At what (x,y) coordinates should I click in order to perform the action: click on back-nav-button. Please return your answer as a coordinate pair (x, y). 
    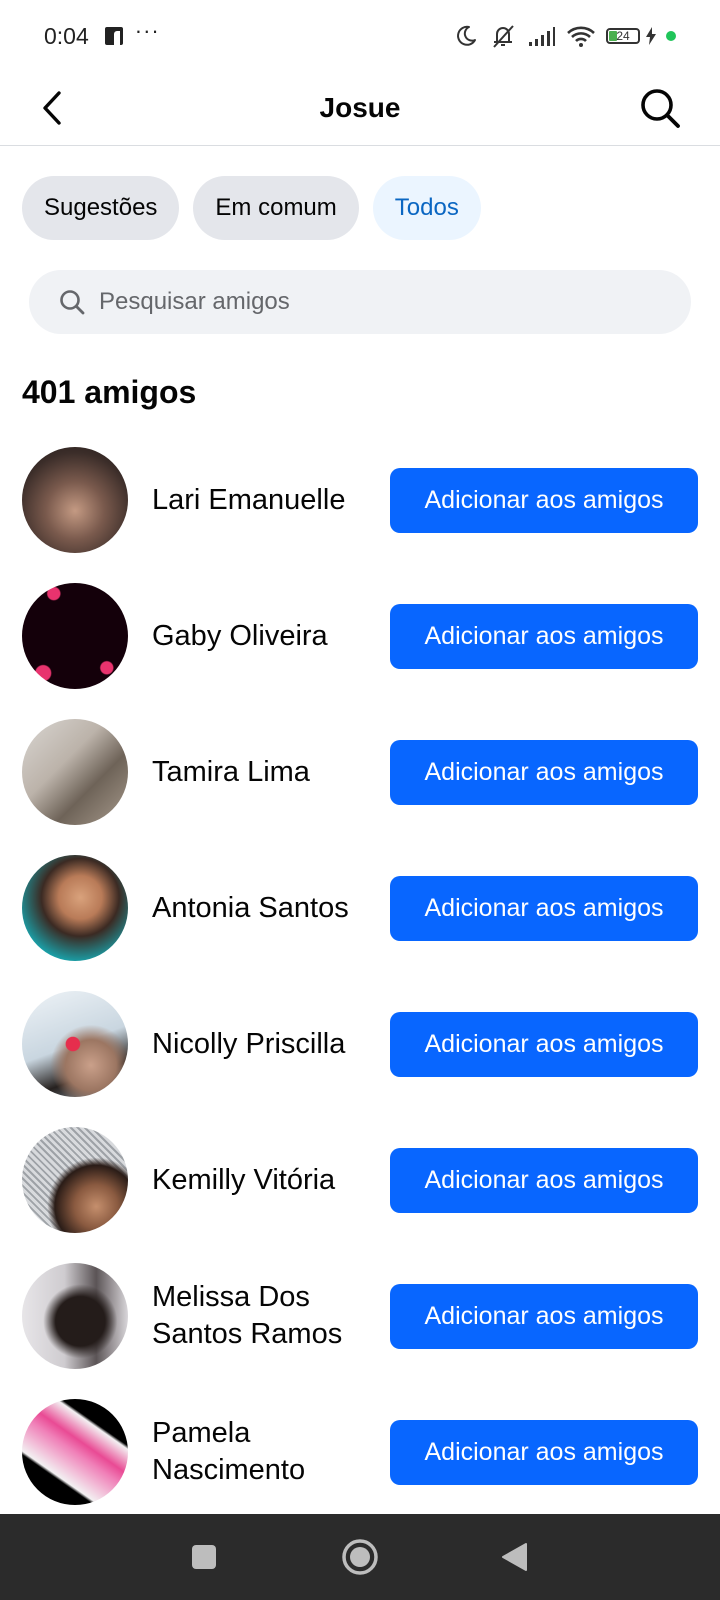
    Looking at the image, I should click on (514, 1557).